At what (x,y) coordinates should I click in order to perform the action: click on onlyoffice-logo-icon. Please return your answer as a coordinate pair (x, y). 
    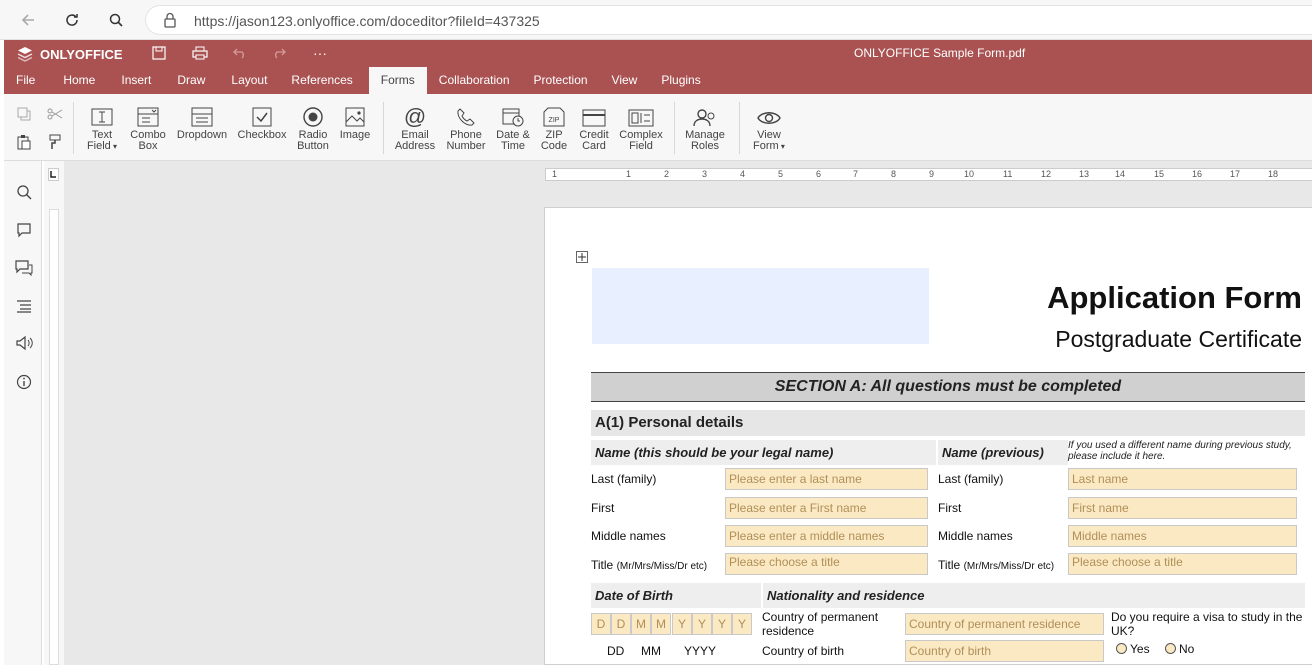
    Looking at the image, I should click on (25, 54).